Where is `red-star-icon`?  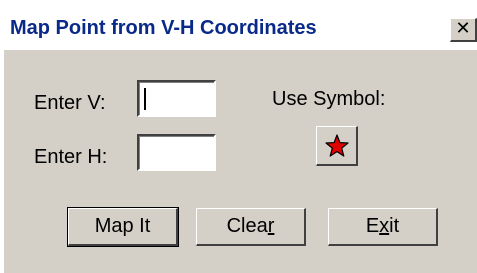
red-star-icon is located at coordinates (337, 145).